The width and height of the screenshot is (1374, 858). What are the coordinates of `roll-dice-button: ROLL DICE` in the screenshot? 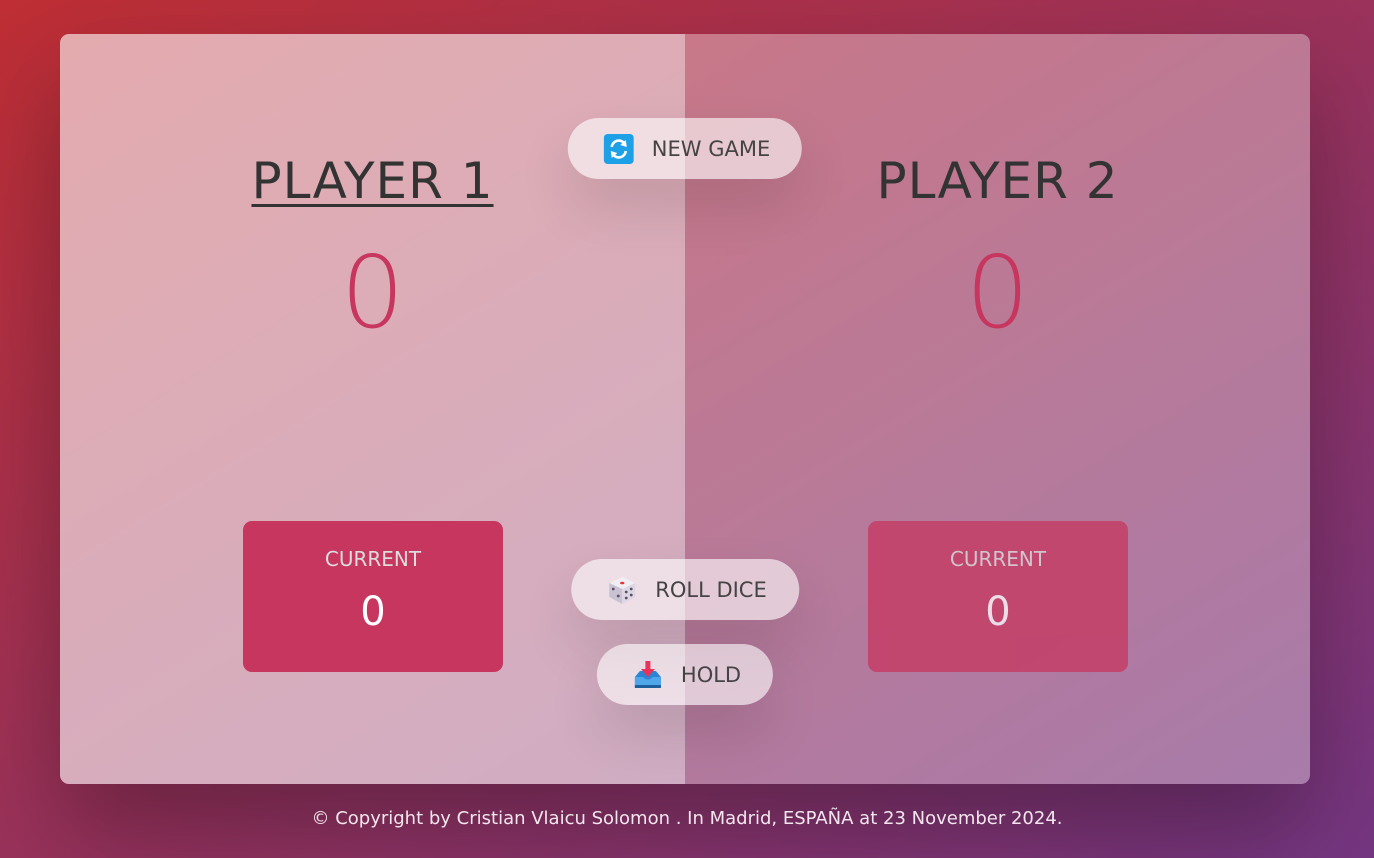 It's located at (685, 589).